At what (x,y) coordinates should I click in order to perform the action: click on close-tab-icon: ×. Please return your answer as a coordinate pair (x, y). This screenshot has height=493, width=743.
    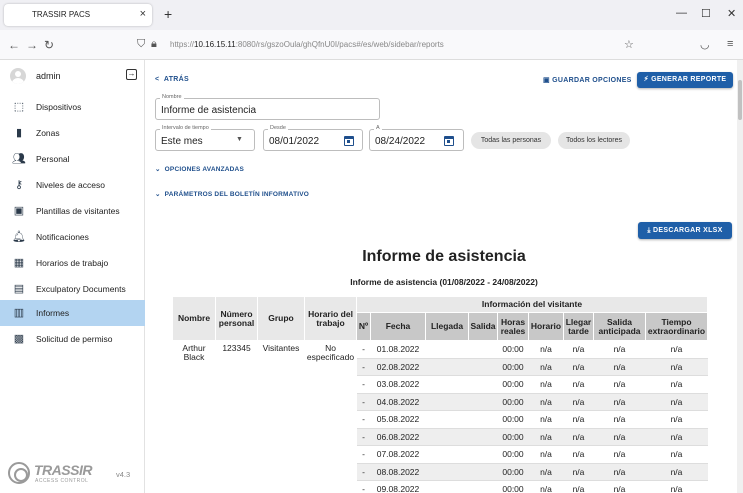
    Looking at the image, I should click on (143, 14).